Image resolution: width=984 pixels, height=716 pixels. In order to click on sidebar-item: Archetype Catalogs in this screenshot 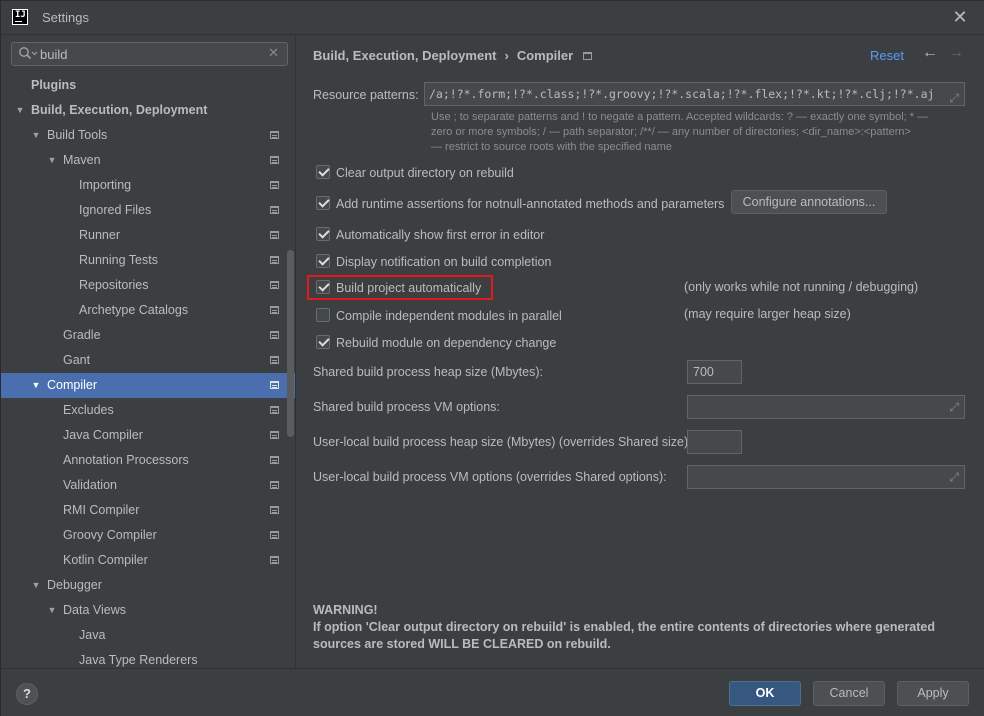, I will do `click(148, 310)`.